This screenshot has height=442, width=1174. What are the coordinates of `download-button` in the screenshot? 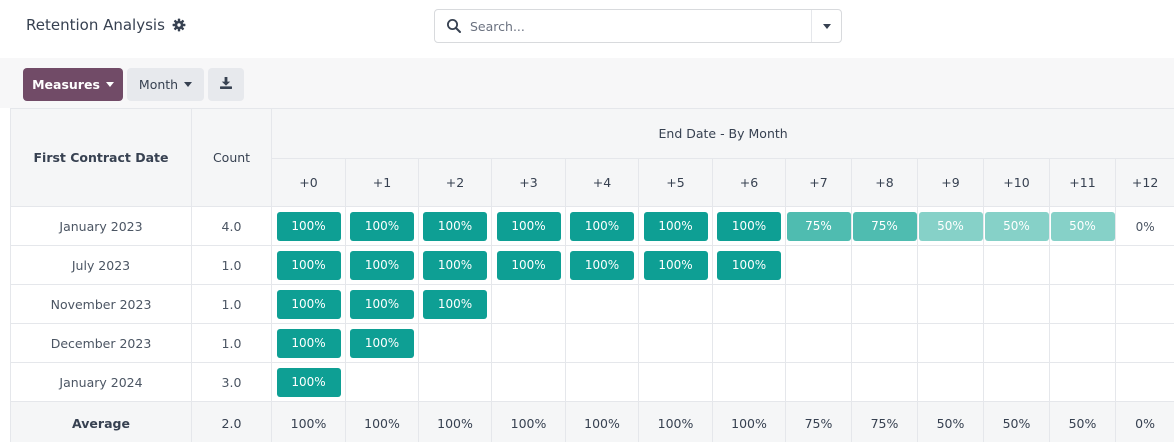 It's located at (226, 84).